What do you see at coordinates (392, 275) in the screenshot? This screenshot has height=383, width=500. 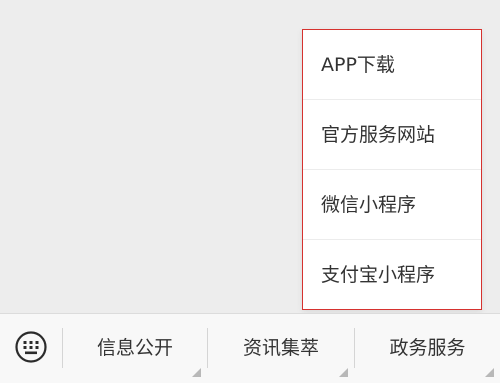 I see `popup-item-alipay-miniprogram: 支付宝小程序` at bounding box center [392, 275].